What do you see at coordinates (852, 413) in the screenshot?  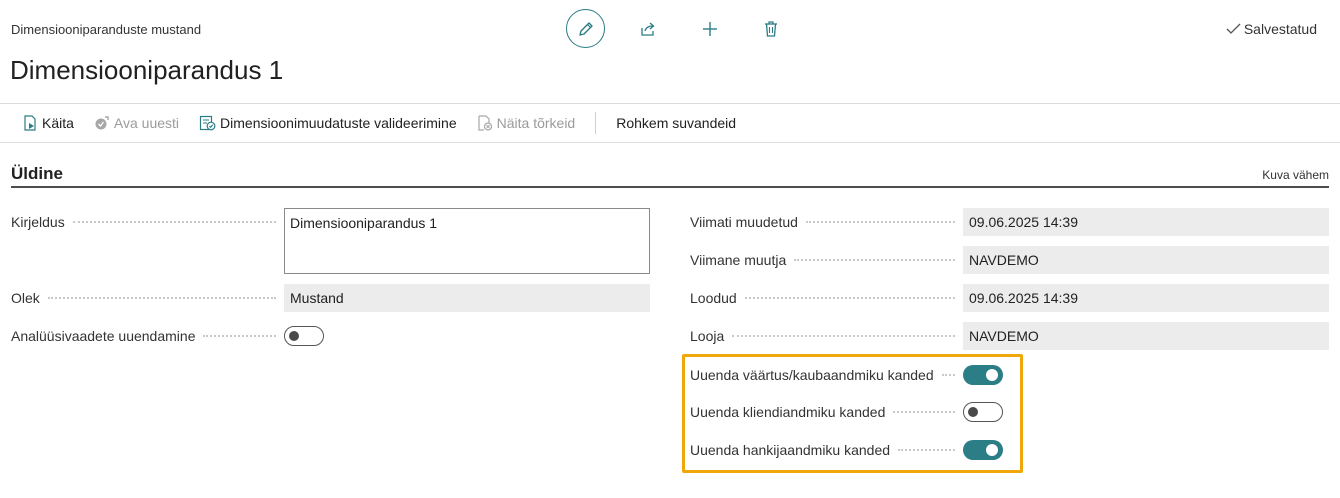 I see `highlight-frame` at bounding box center [852, 413].